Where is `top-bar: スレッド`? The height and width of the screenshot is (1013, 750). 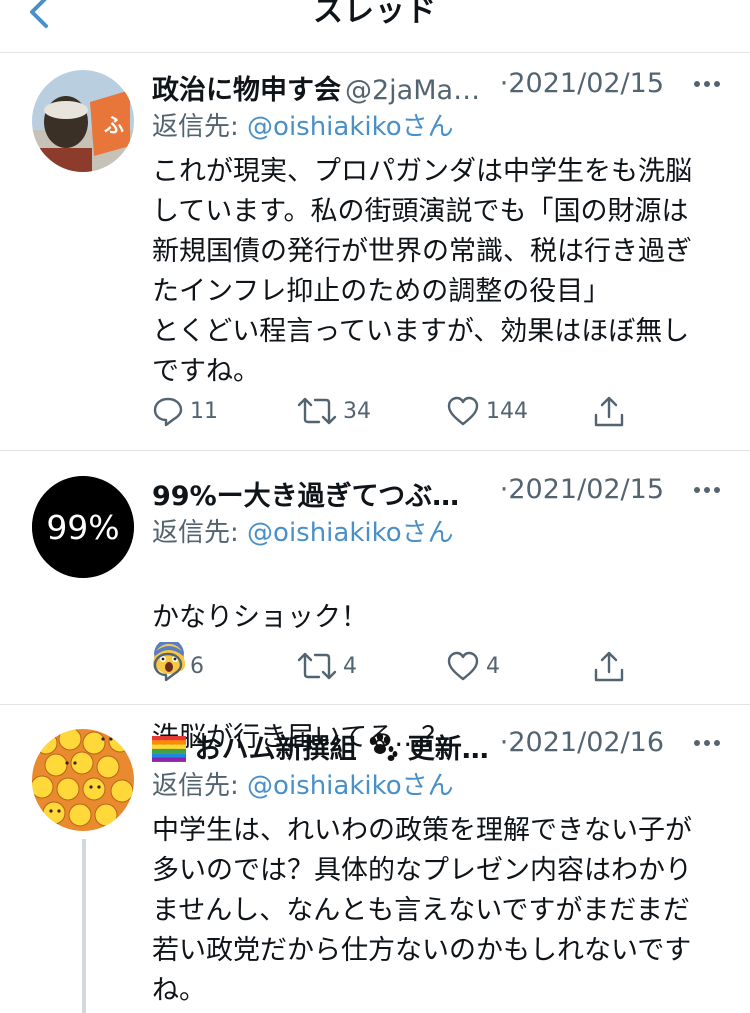
top-bar: スレッド is located at coordinates (375, 26).